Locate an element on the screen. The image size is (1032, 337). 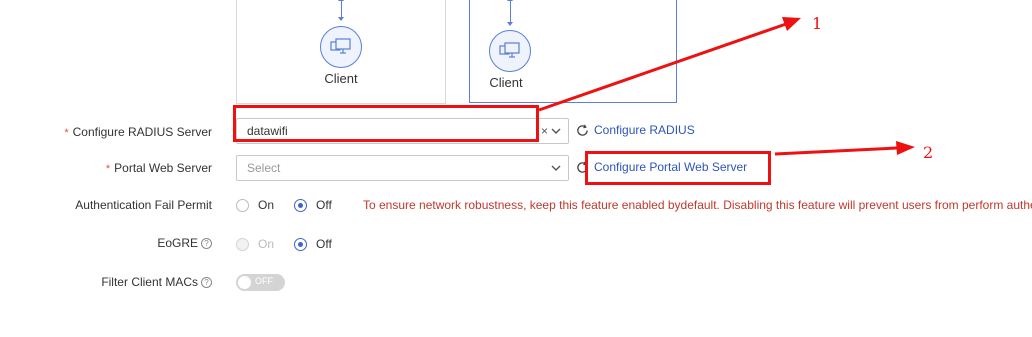
annotation-marker-1: 1 is located at coordinates (817, 23).